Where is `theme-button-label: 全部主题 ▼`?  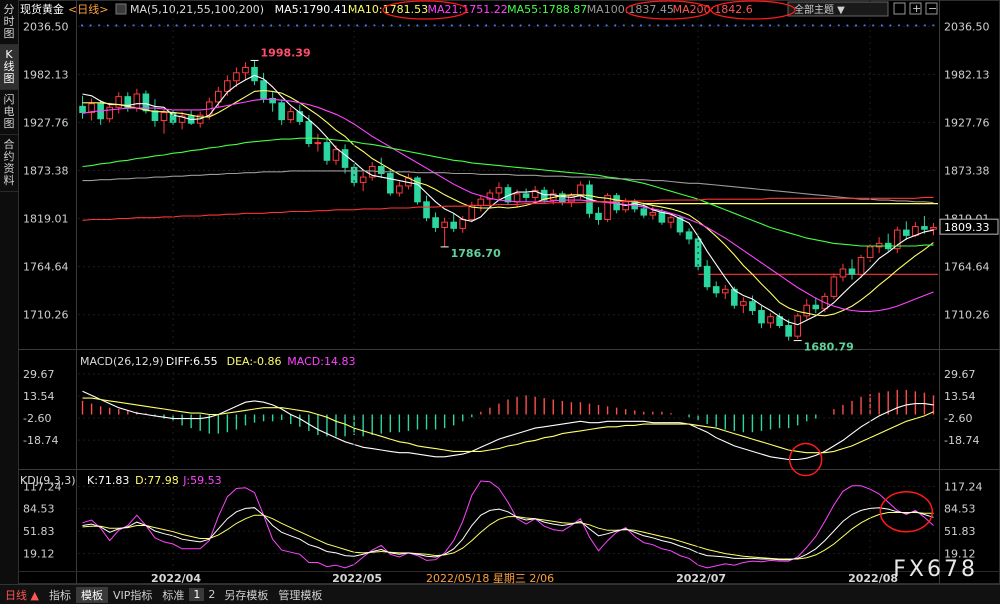
theme-button-label: 全部主题 ▼ is located at coordinates (819, 9).